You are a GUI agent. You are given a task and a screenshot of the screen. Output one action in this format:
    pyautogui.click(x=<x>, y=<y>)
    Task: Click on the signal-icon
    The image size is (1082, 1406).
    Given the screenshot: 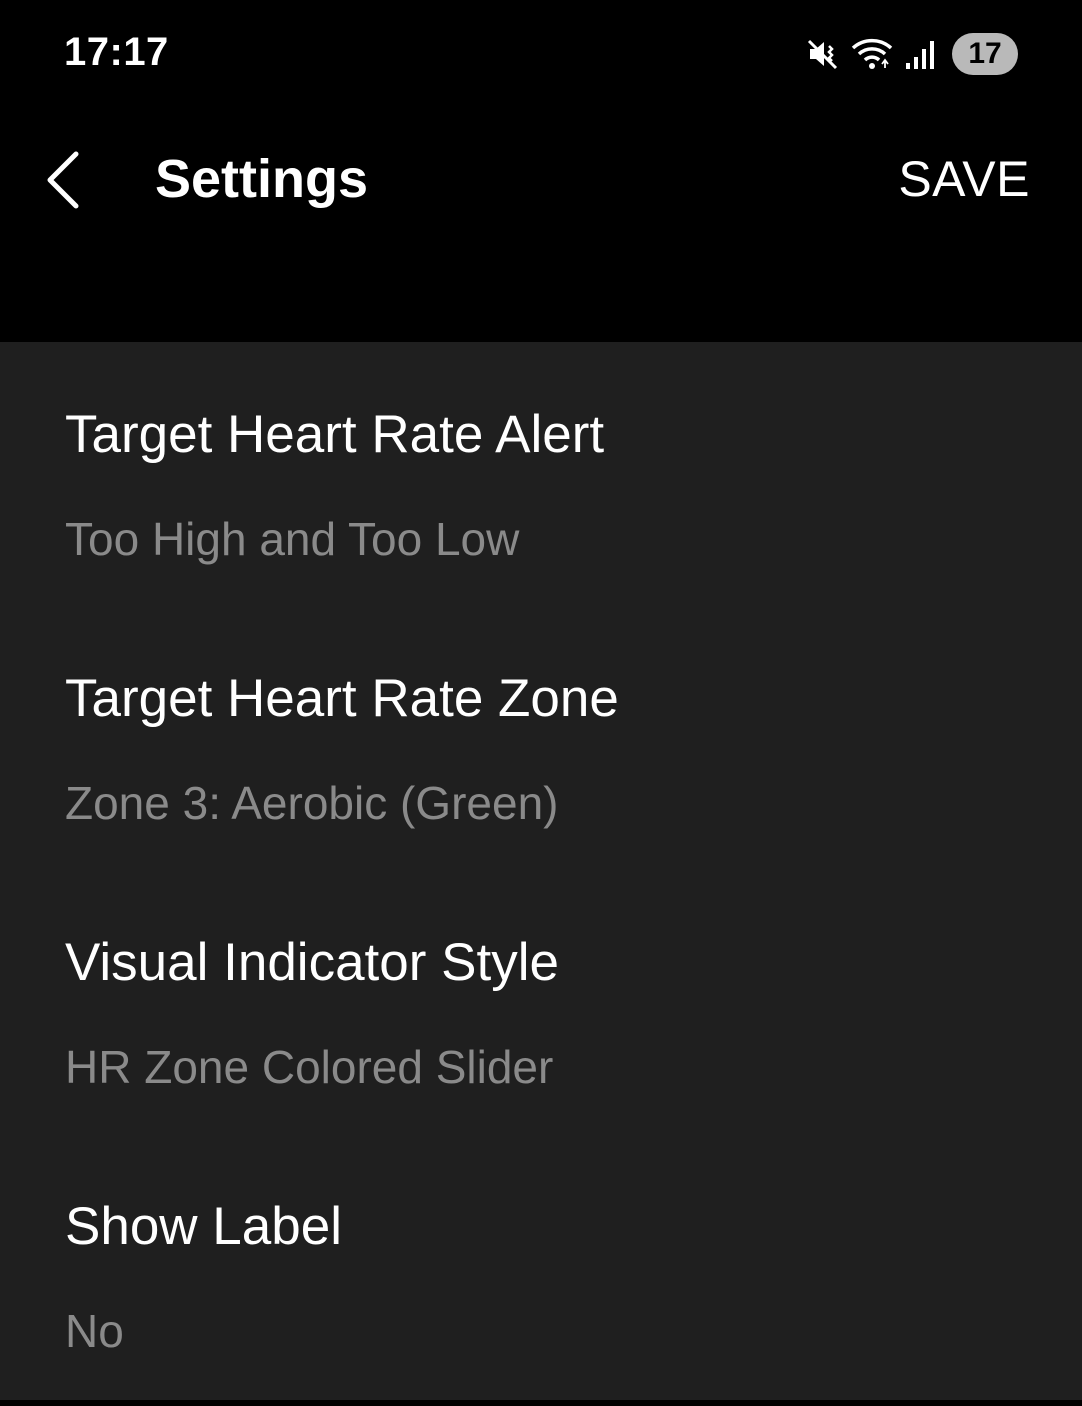 What is the action you would take?
    pyautogui.click(x=920, y=54)
    